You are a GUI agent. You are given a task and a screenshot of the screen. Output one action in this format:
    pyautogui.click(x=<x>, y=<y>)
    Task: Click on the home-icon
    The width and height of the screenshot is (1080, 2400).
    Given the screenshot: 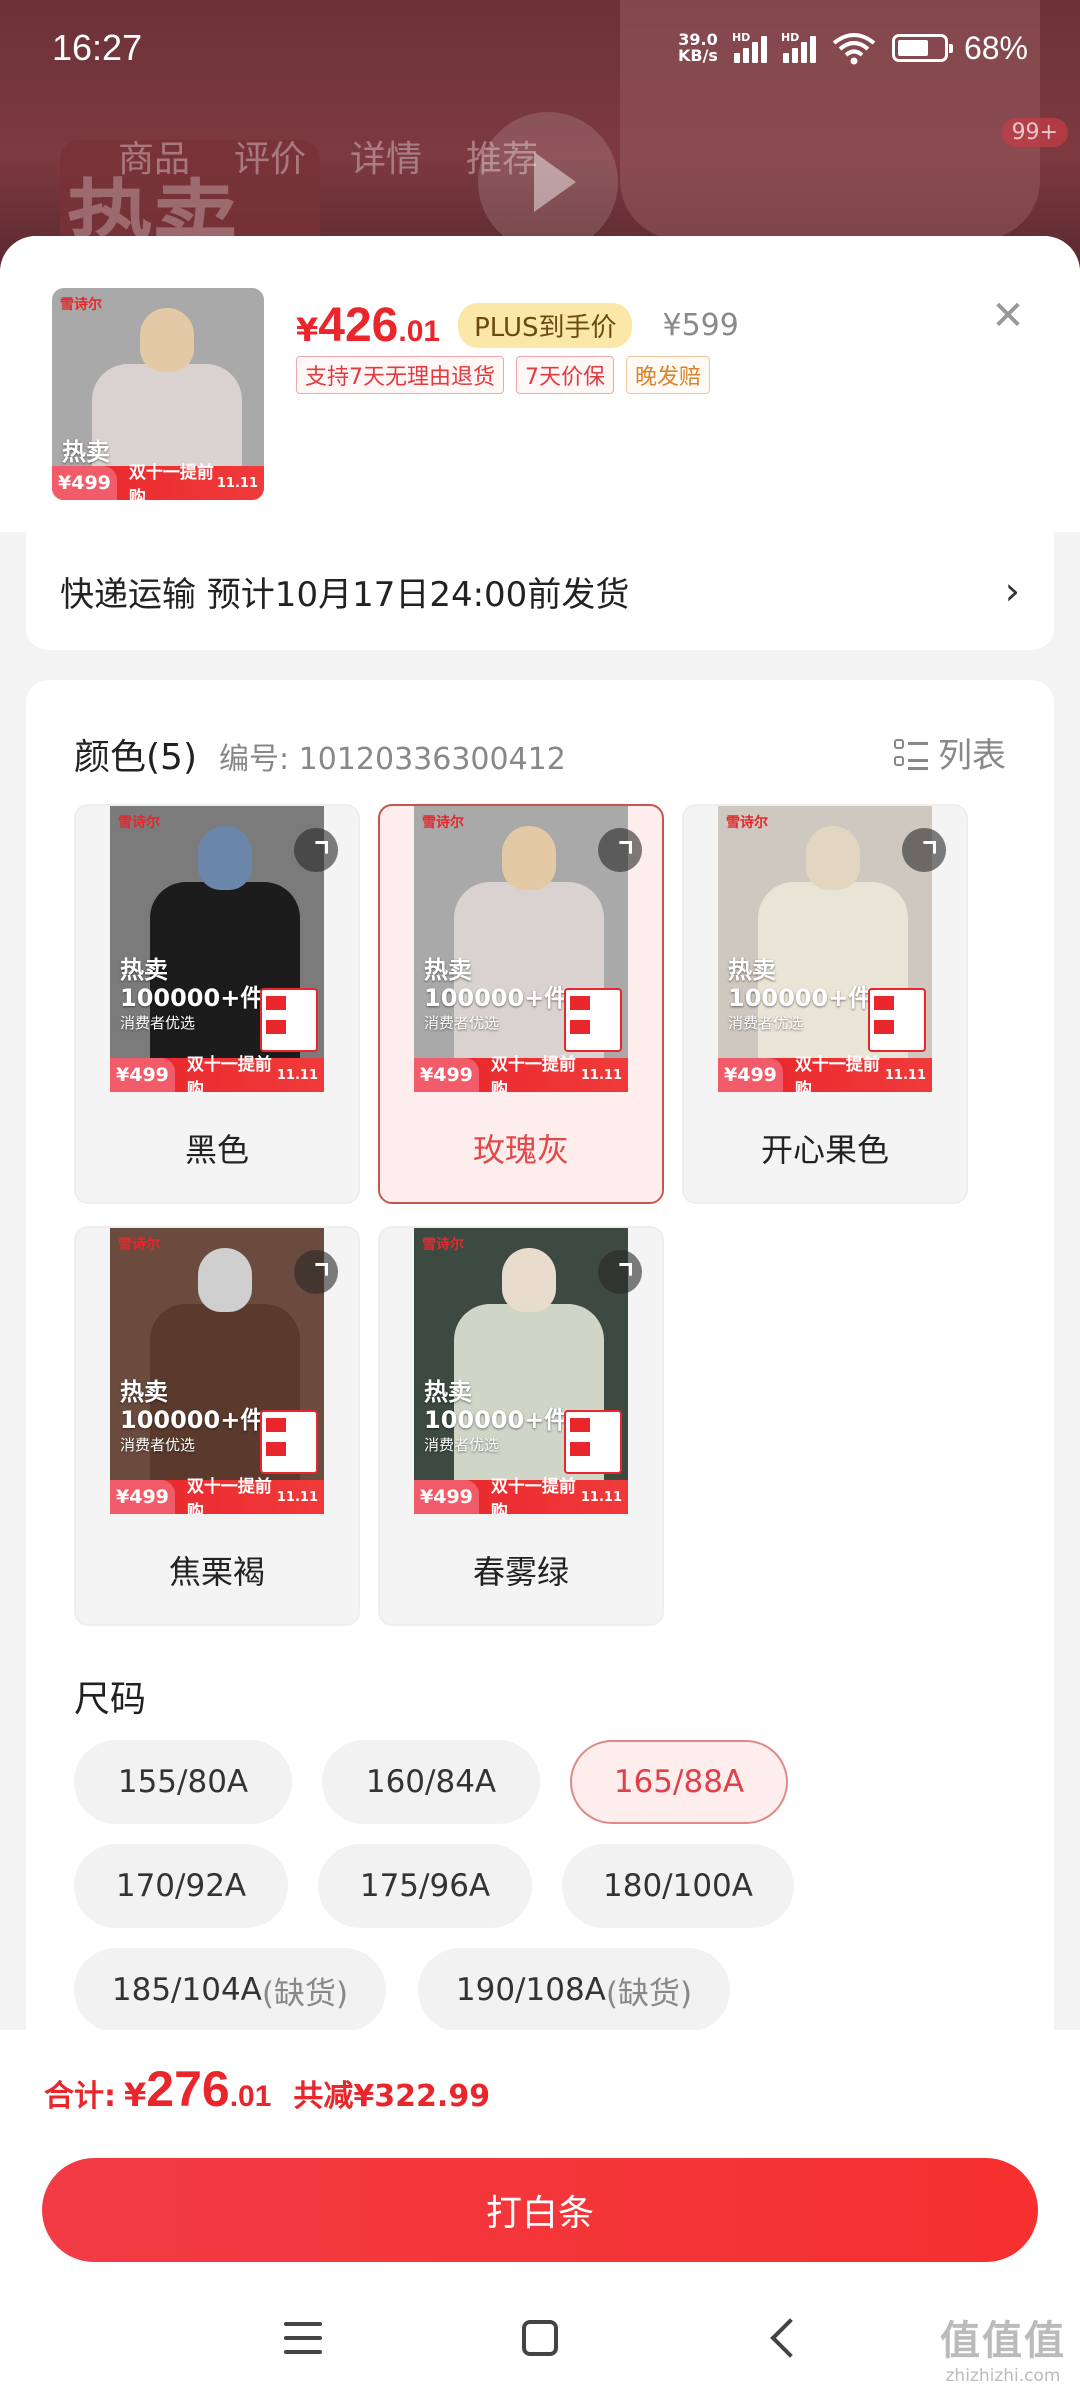 What is the action you would take?
    pyautogui.click(x=540, y=2338)
    